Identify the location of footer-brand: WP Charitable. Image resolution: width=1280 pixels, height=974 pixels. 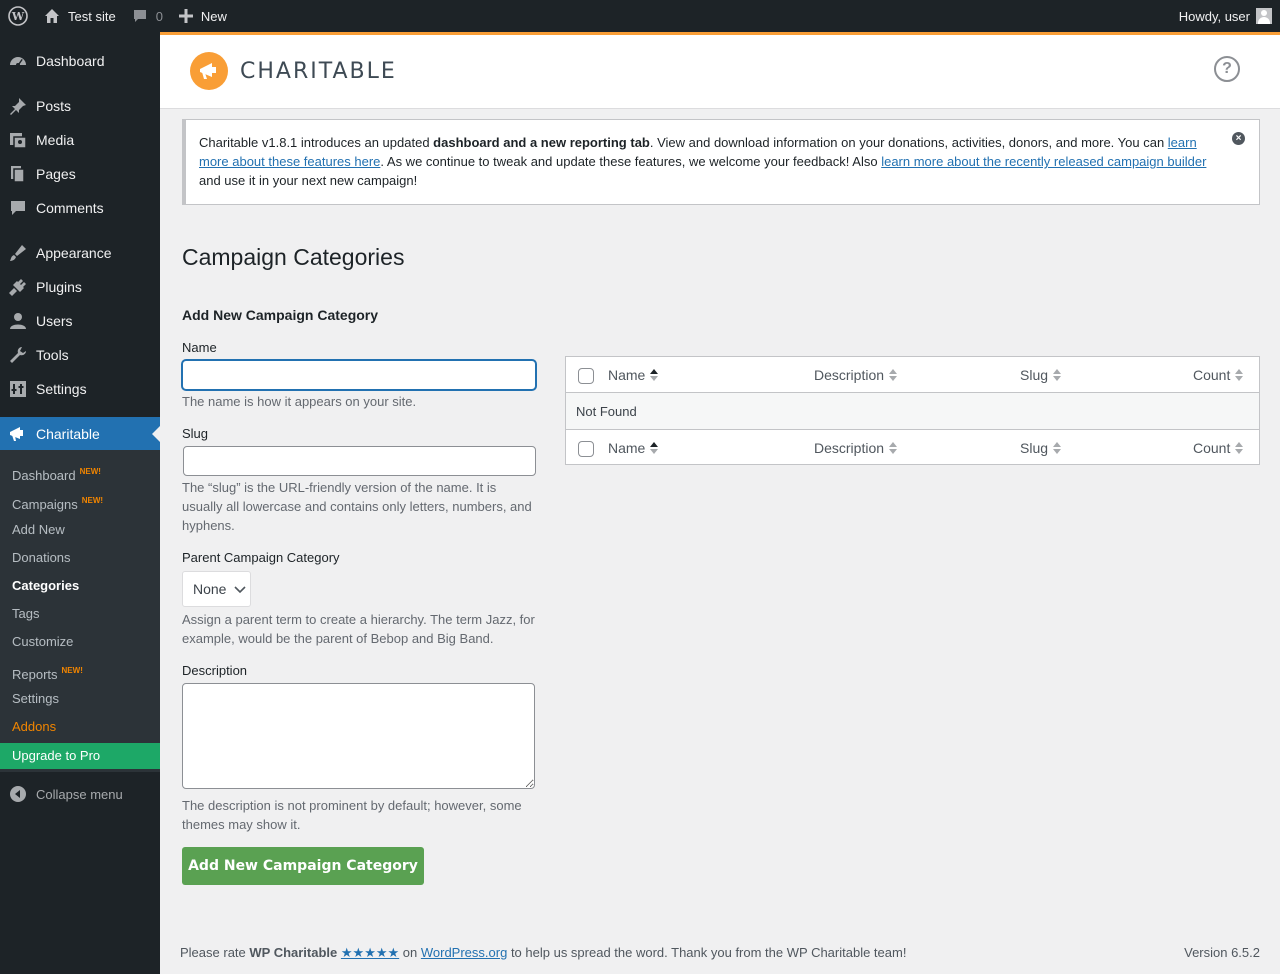
(293, 952).